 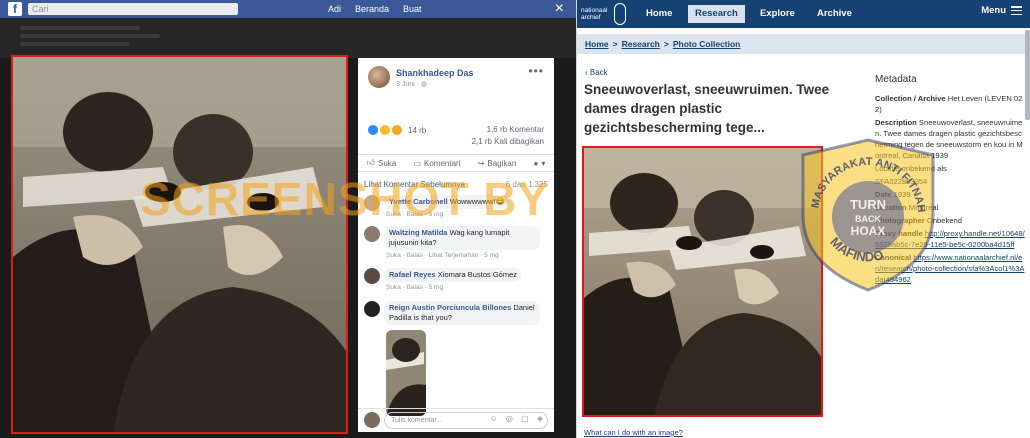 I want to click on nav-archive: Archive, so click(x=834, y=14).